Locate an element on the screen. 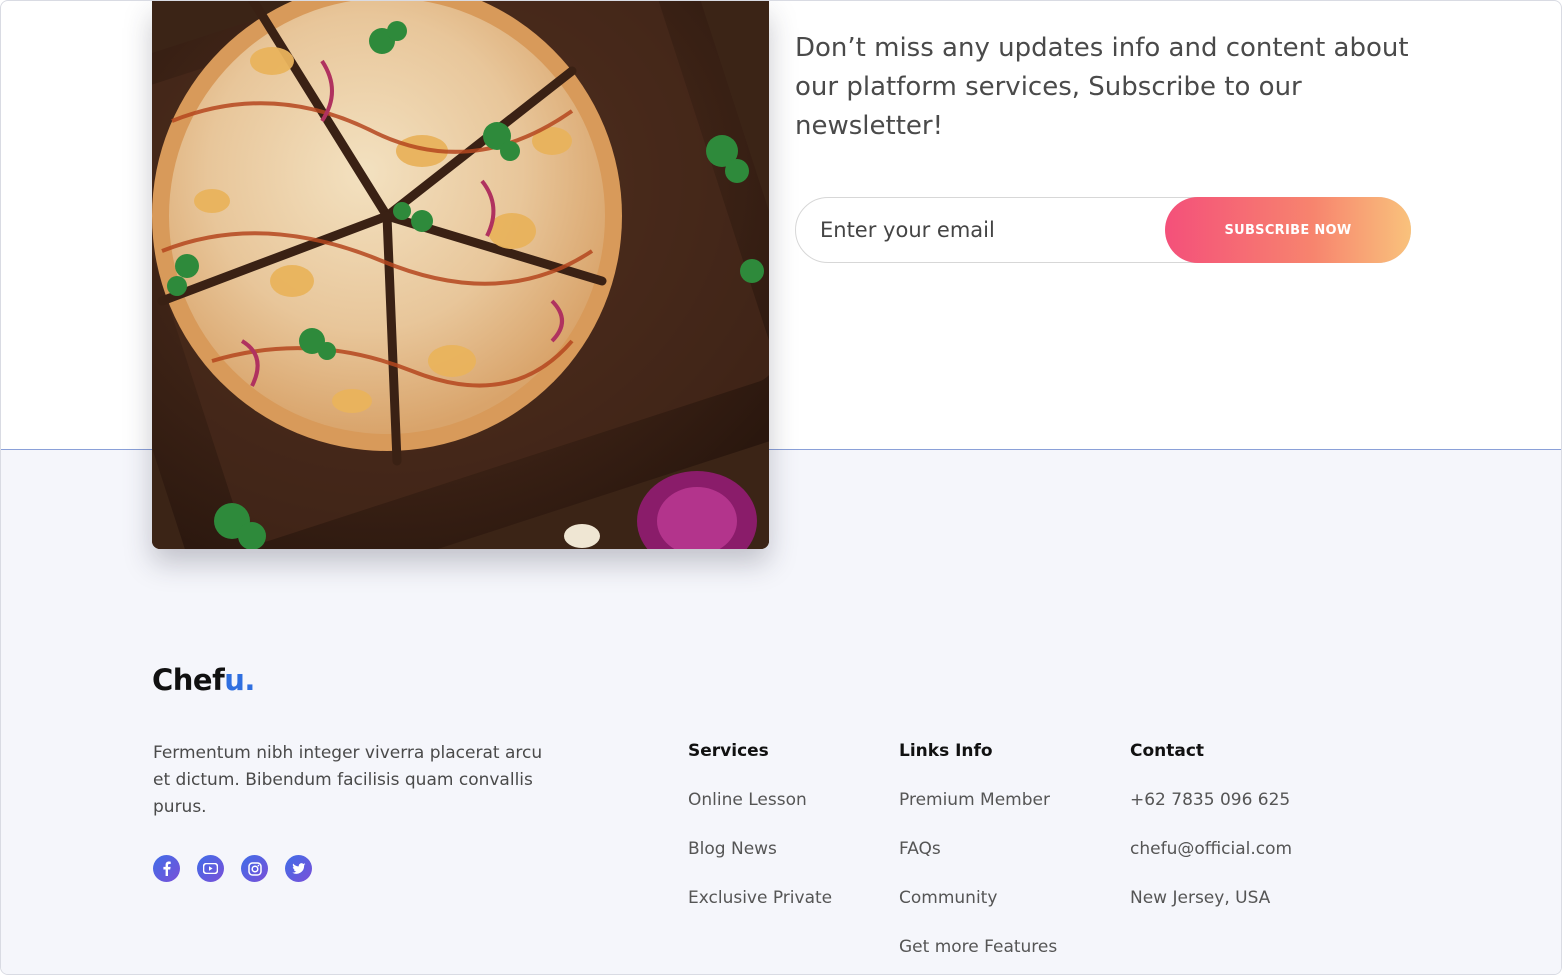 The image size is (1562, 975). services-link: Blog News is located at coordinates (760, 862).